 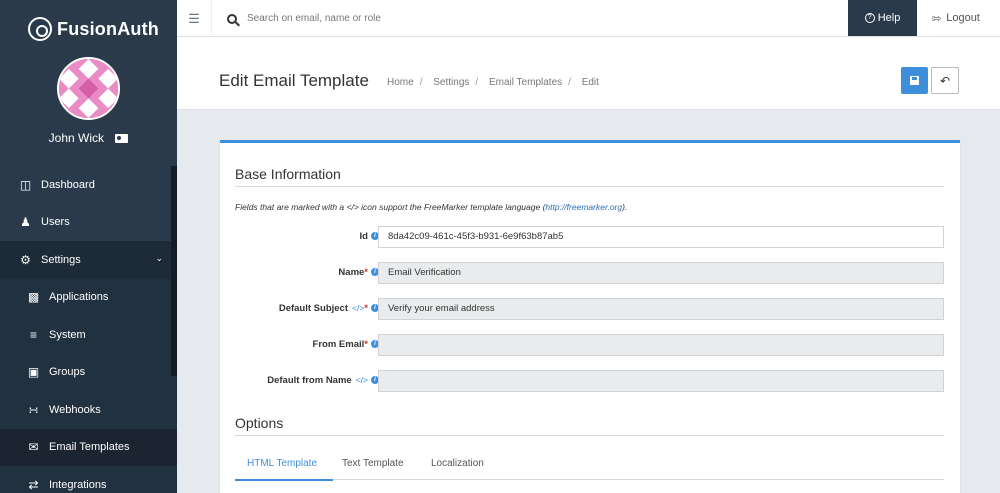 I want to click on rss-icon: ∺, so click(x=33, y=409).